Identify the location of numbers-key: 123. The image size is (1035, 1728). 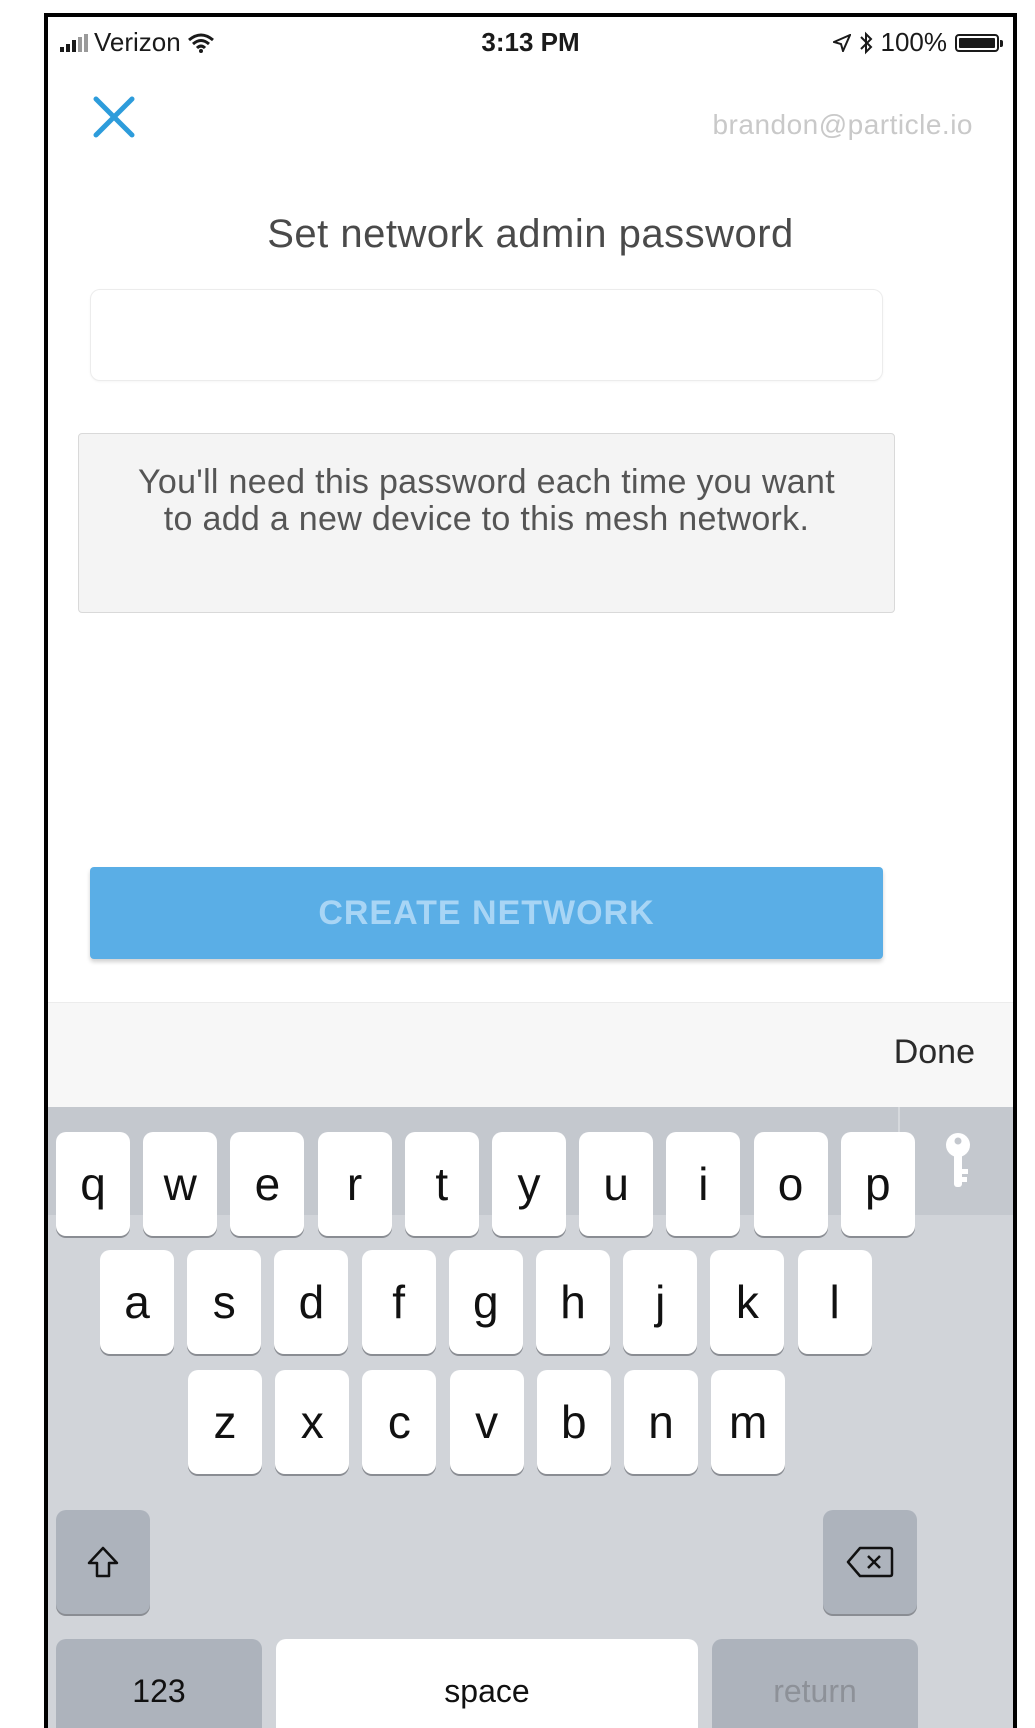
(159, 1683).